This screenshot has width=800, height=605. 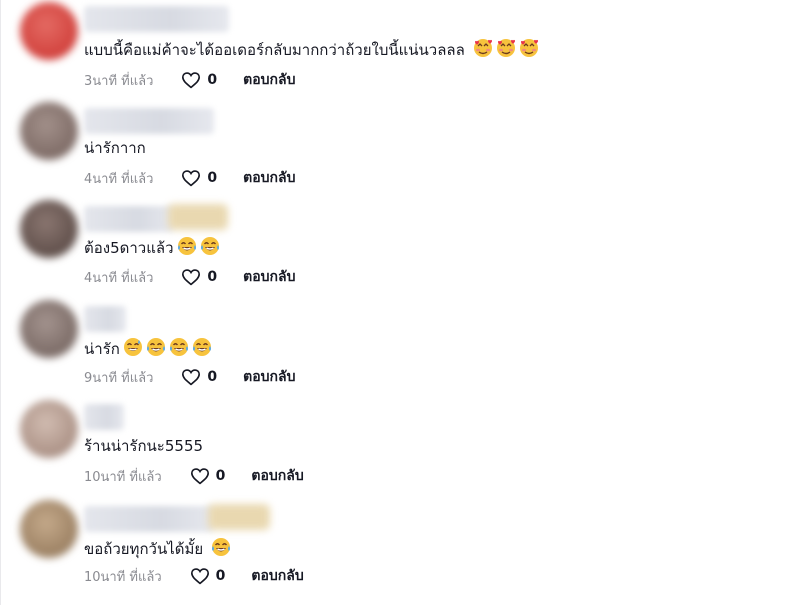 I want to click on comment-text: น่ารัก, so click(x=148, y=349).